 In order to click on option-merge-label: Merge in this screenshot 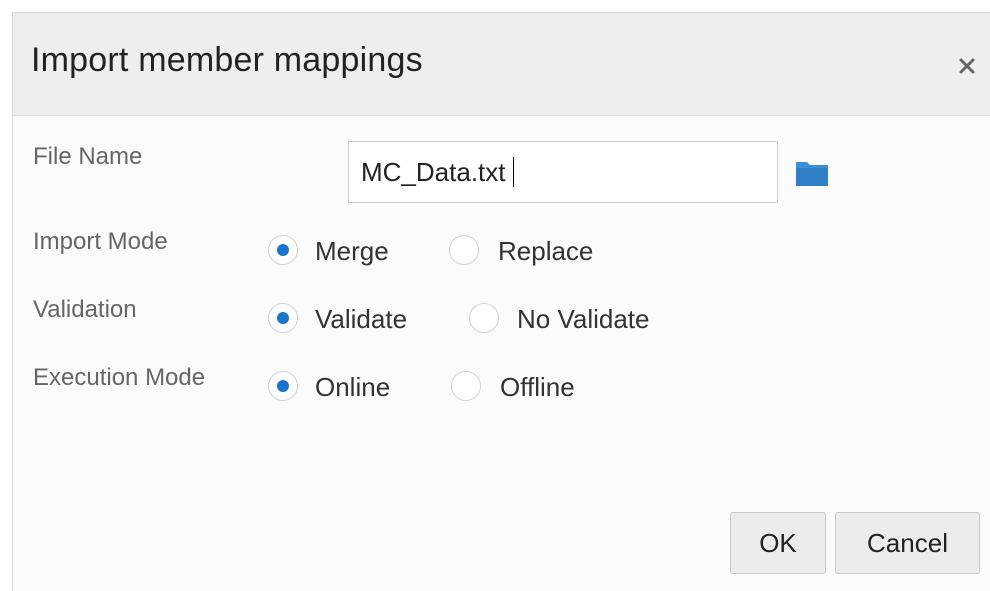, I will do `click(352, 251)`.